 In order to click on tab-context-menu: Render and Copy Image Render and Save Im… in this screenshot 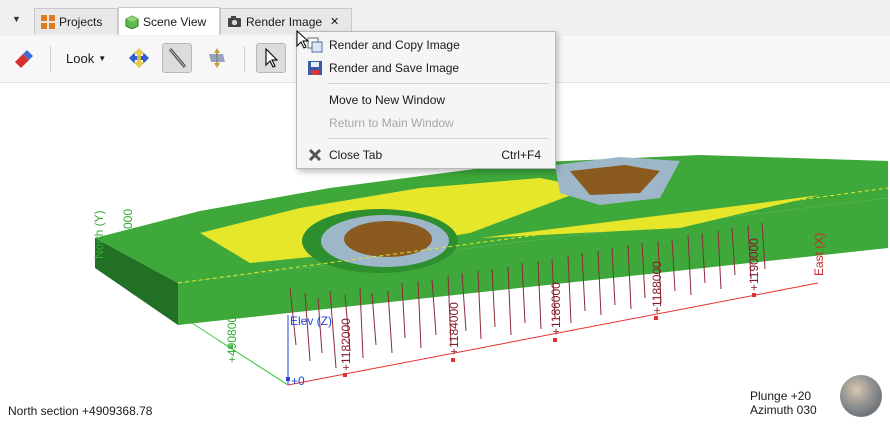, I will do `click(426, 100)`.